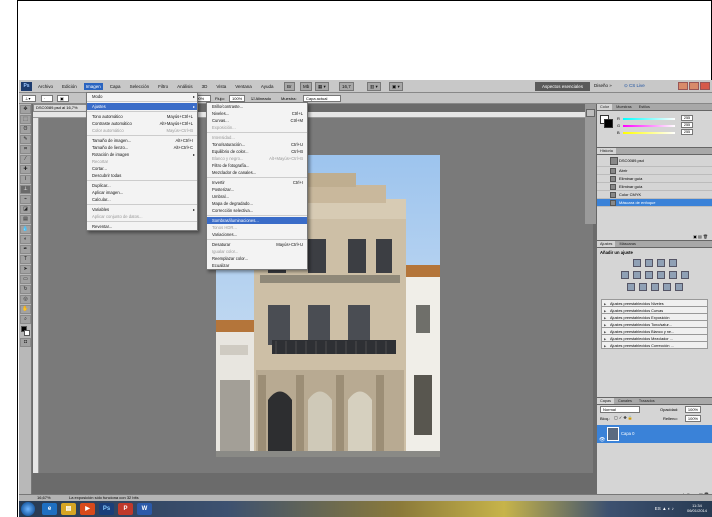 The height and width of the screenshot is (517, 712). I want to click on selective-color-icon, so click(678, 287).